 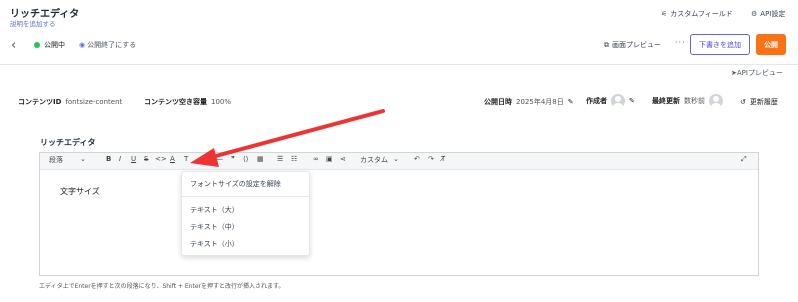 I want to click on paragraph-select: 段落, so click(x=56, y=160).